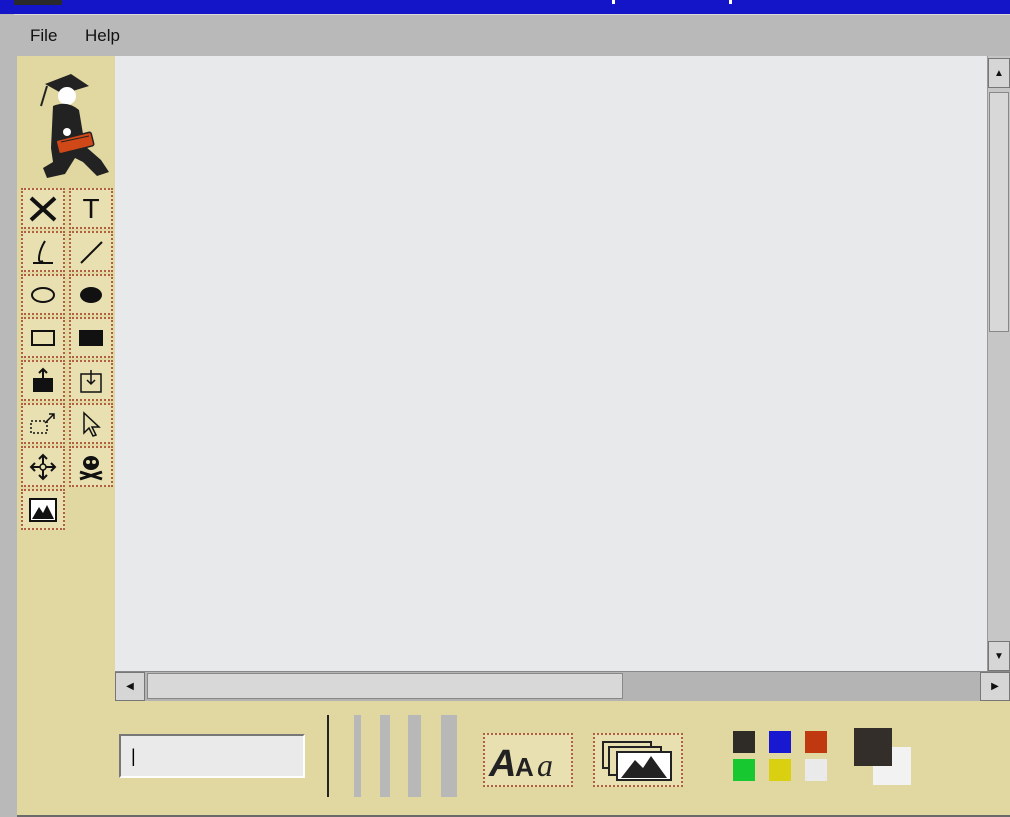 This screenshot has width=1010, height=817. What do you see at coordinates (385, 686) in the screenshot?
I see `horizontal-scroll-thumb` at bounding box center [385, 686].